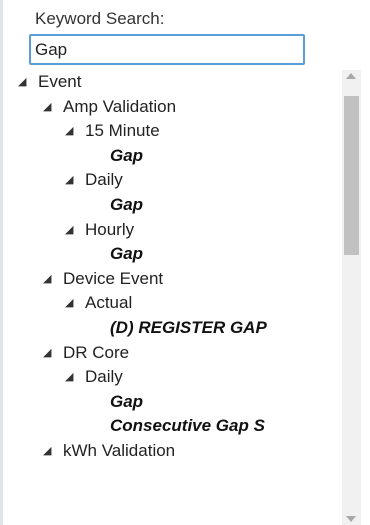 This screenshot has height=525, width=370. I want to click on tree-node-label: kWh Validation, so click(119, 450).